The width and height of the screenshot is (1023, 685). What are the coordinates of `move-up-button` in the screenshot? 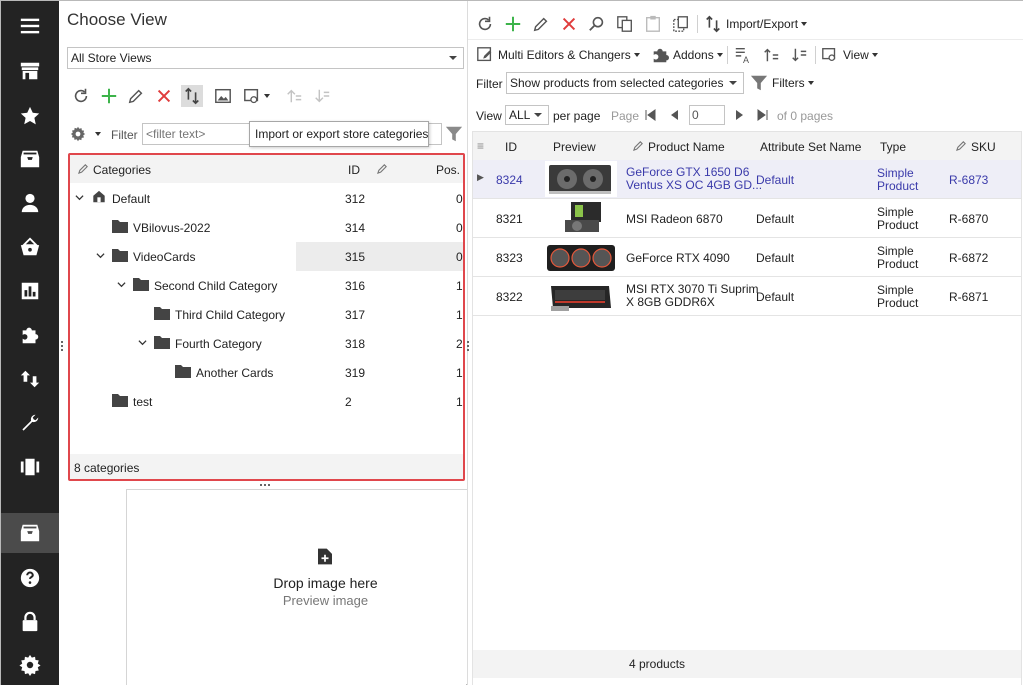 It's located at (294, 96).